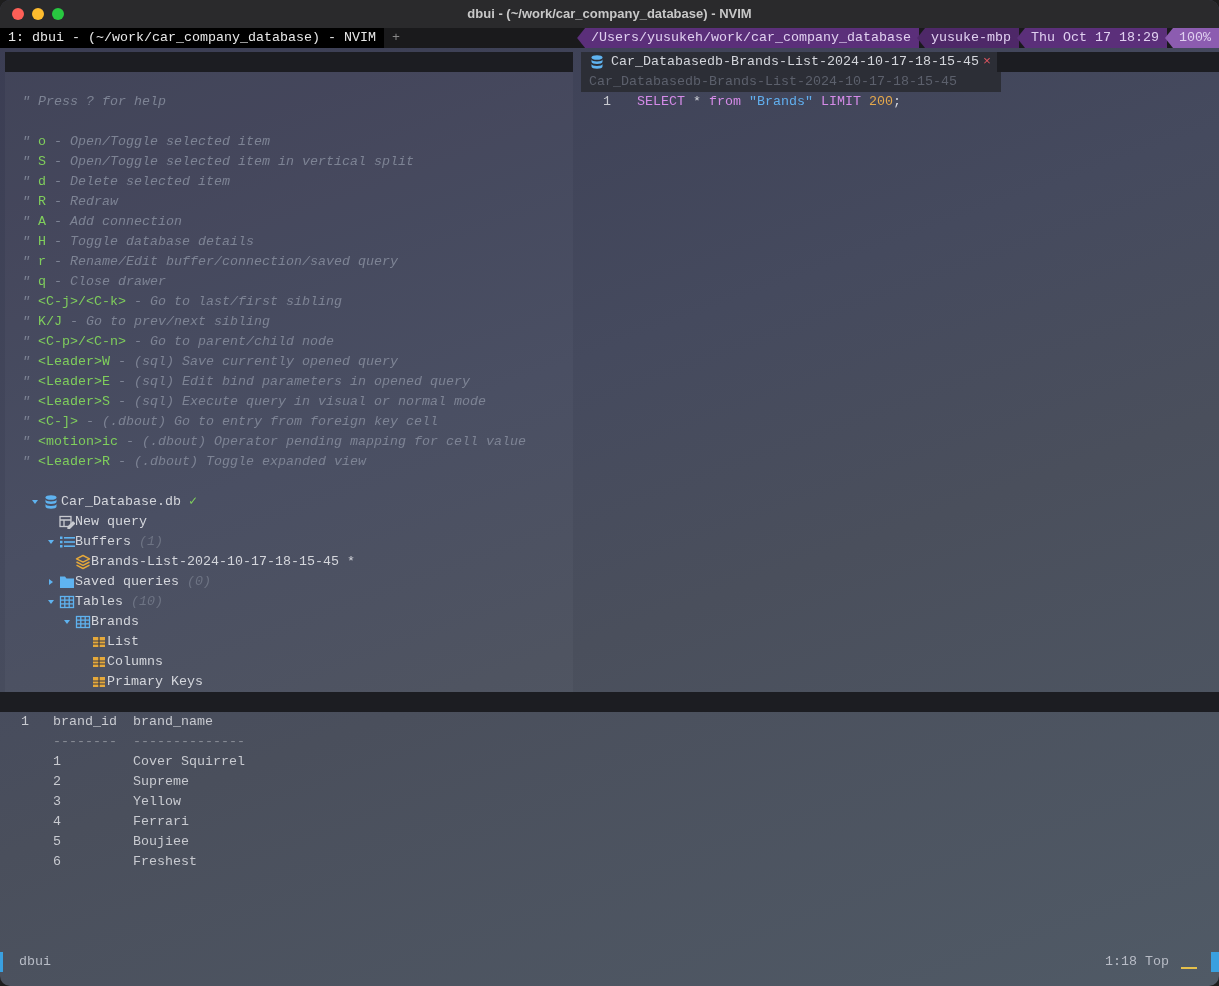 The width and height of the screenshot is (1219, 986). I want to click on tree-item-label: New query, so click(111, 522).